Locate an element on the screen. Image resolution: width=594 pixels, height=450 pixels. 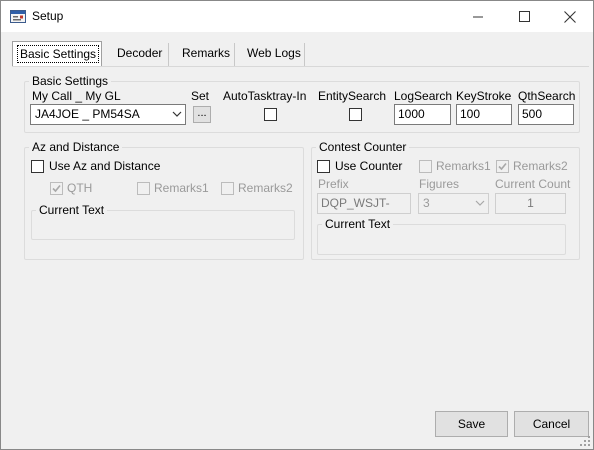
close-icon is located at coordinates (570, 16).